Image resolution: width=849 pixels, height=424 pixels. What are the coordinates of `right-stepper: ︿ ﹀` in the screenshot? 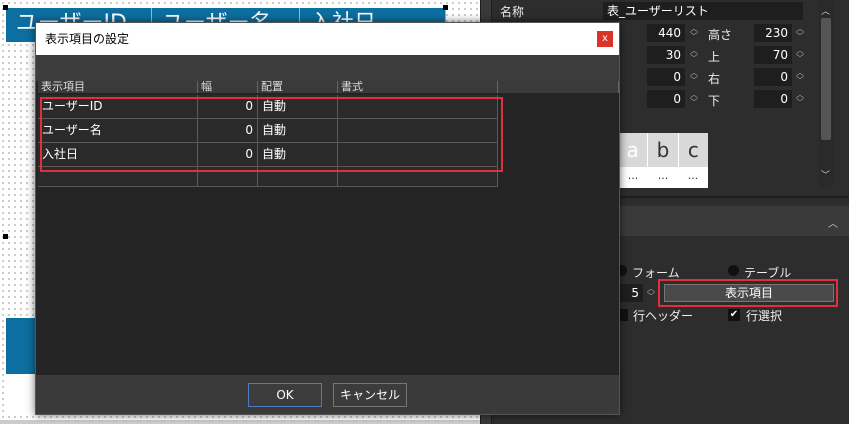 It's located at (800, 77).